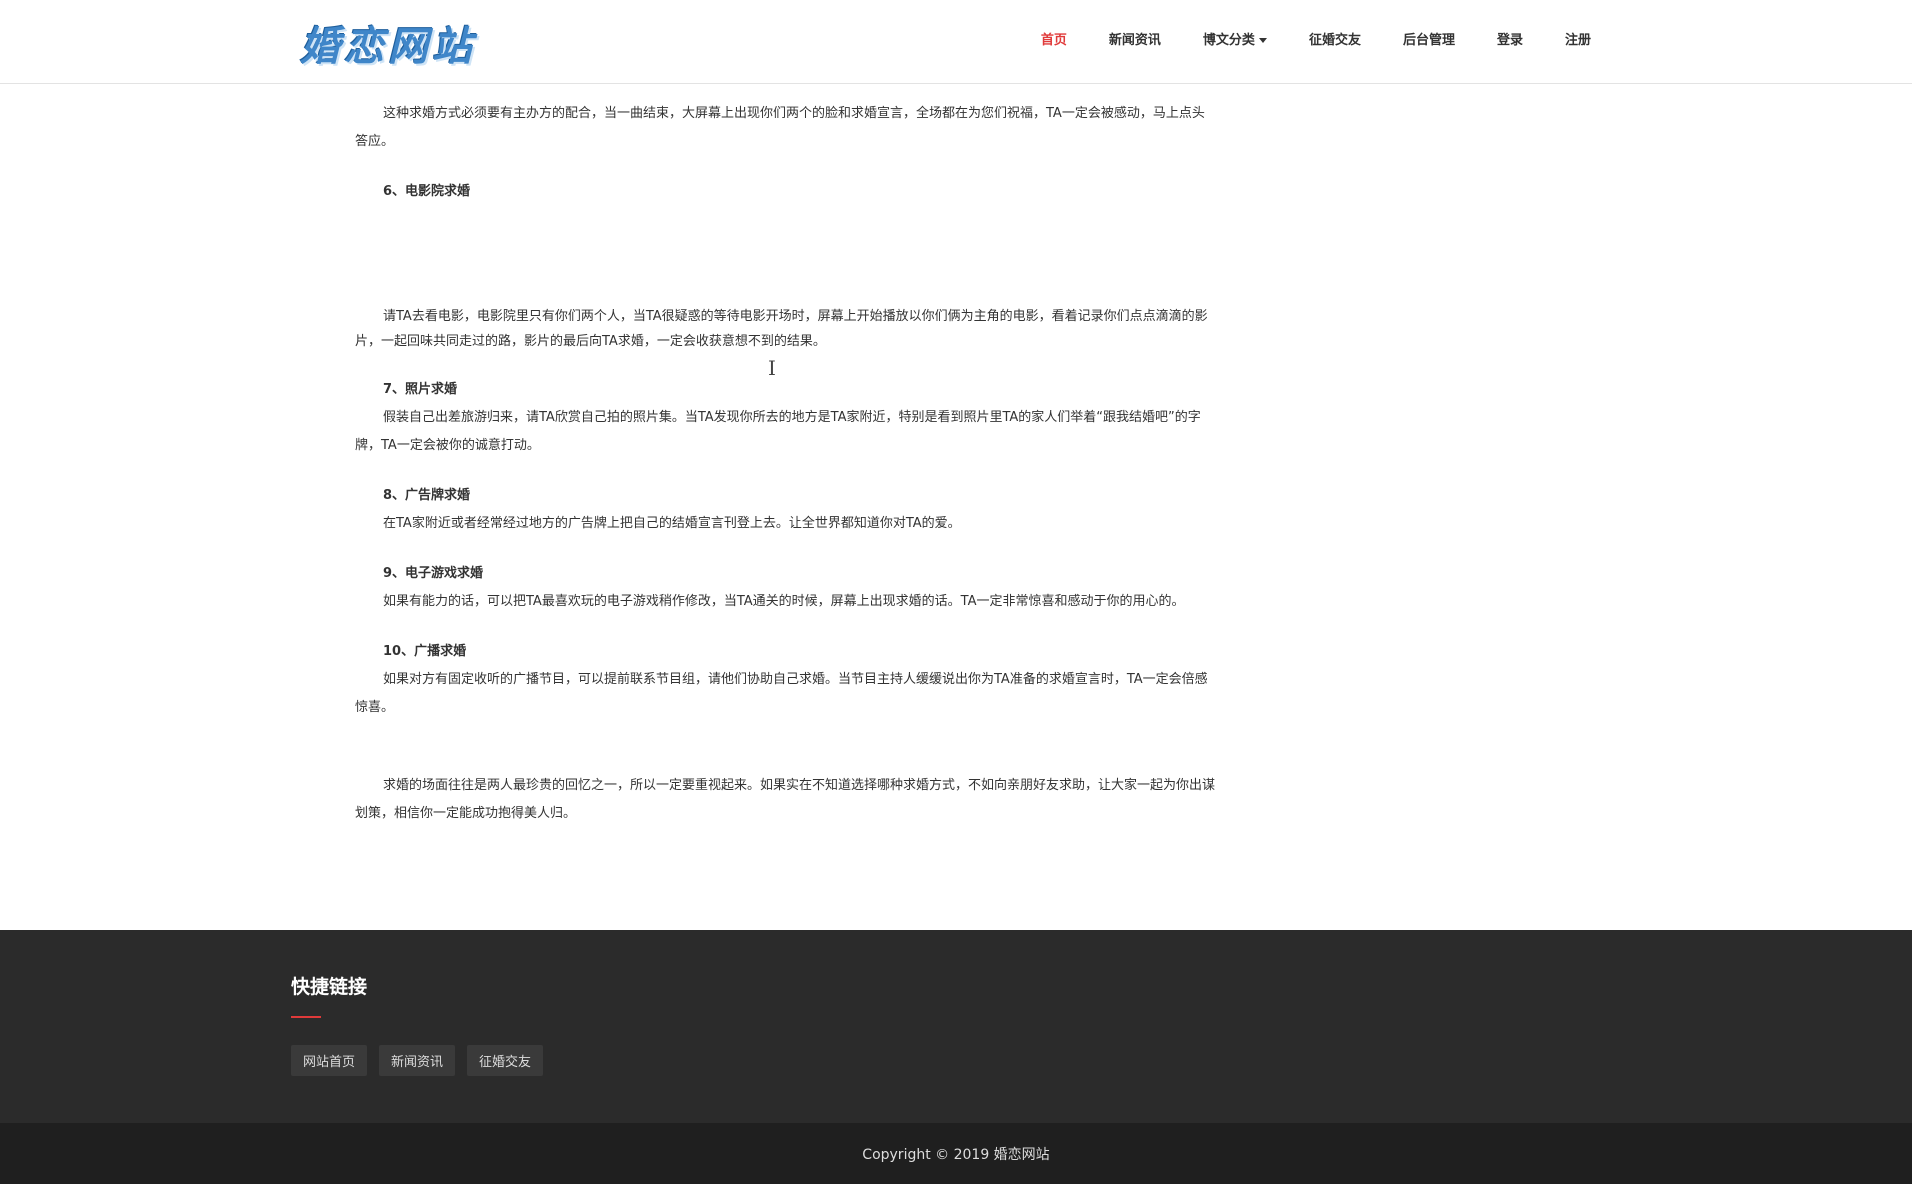 The image size is (1912, 1184). I want to click on logo-text: 婚恋网站, so click(388, 46).